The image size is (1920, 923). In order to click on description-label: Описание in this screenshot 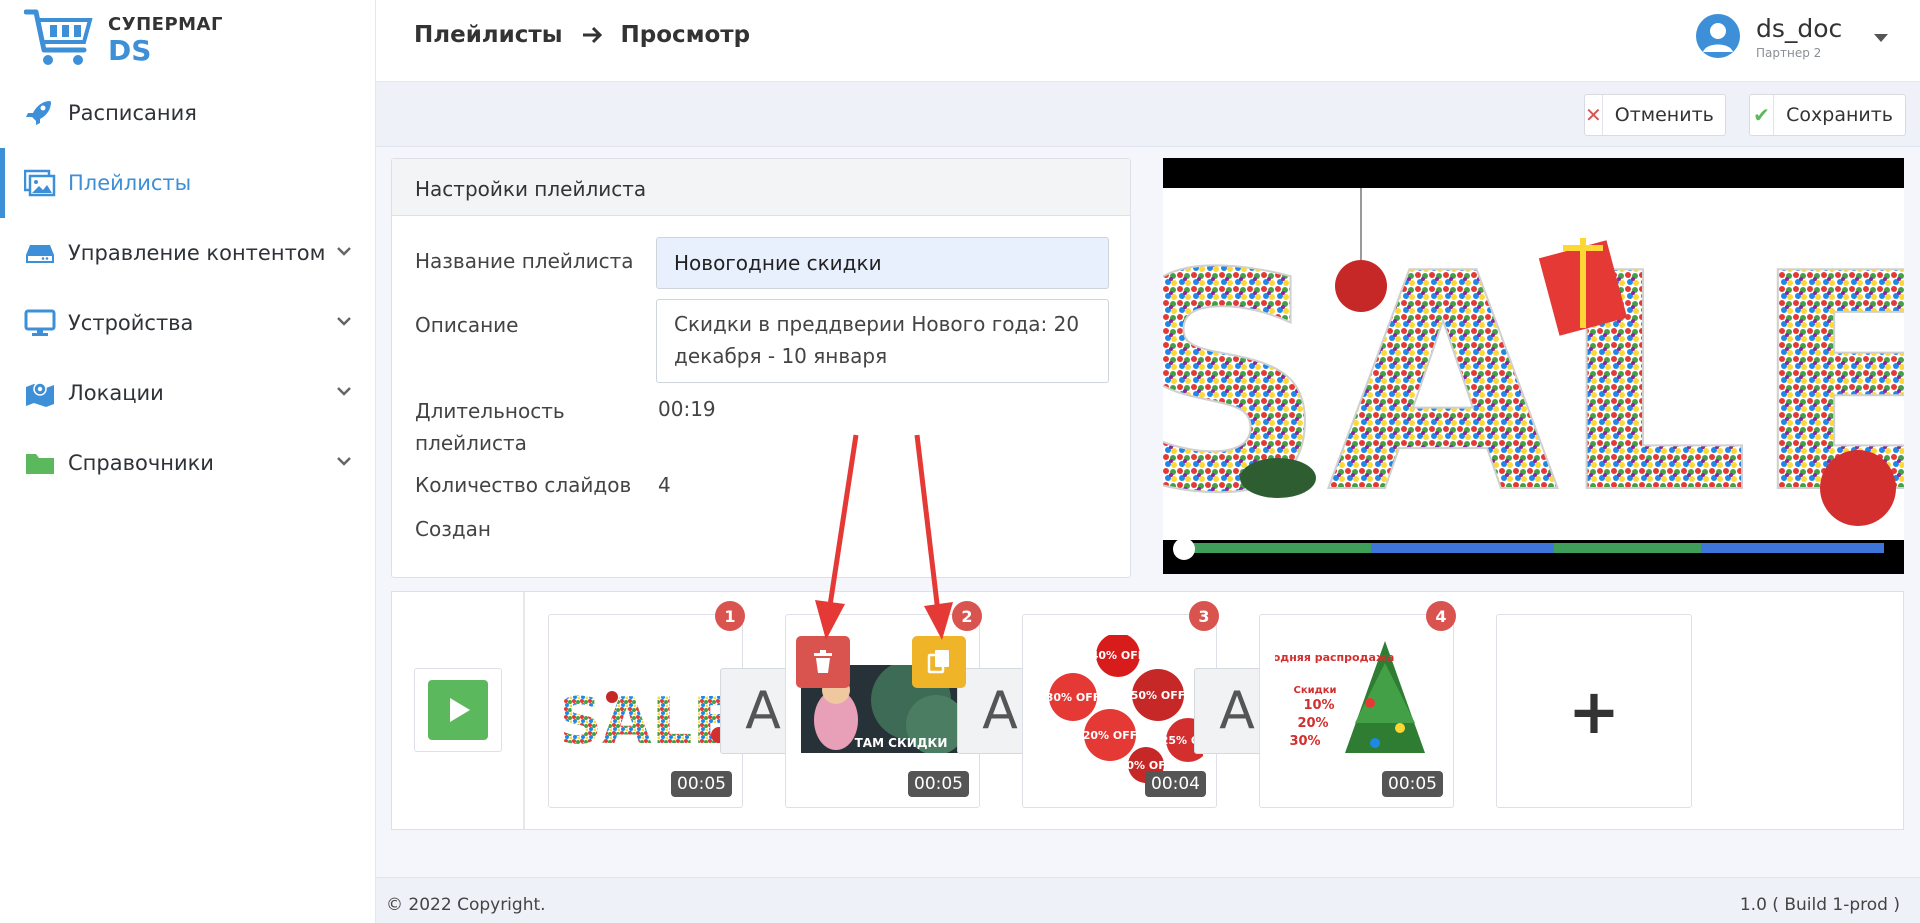, I will do `click(467, 325)`.